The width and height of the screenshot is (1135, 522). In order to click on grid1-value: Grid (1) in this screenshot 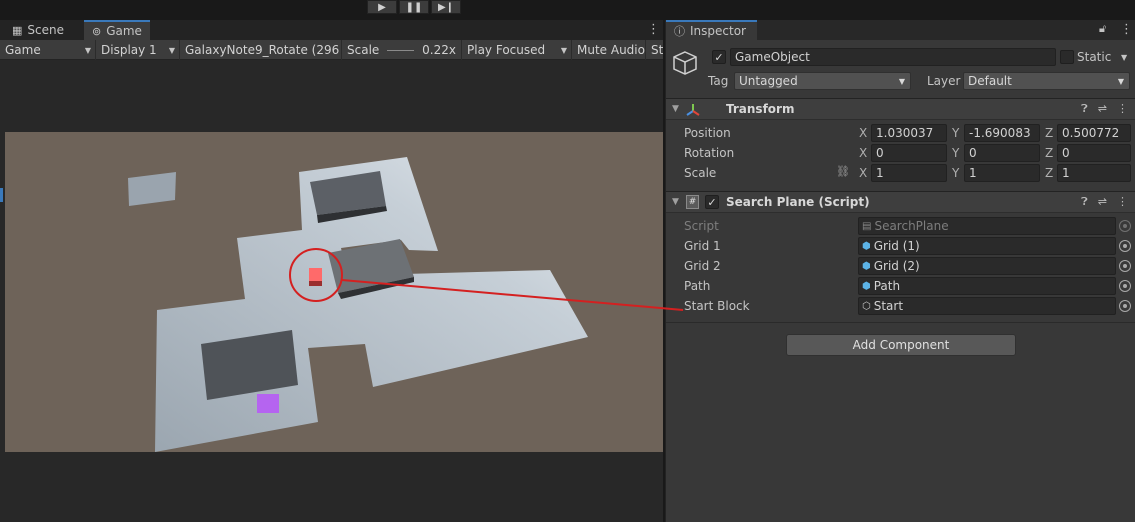, I will do `click(896, 246)`.